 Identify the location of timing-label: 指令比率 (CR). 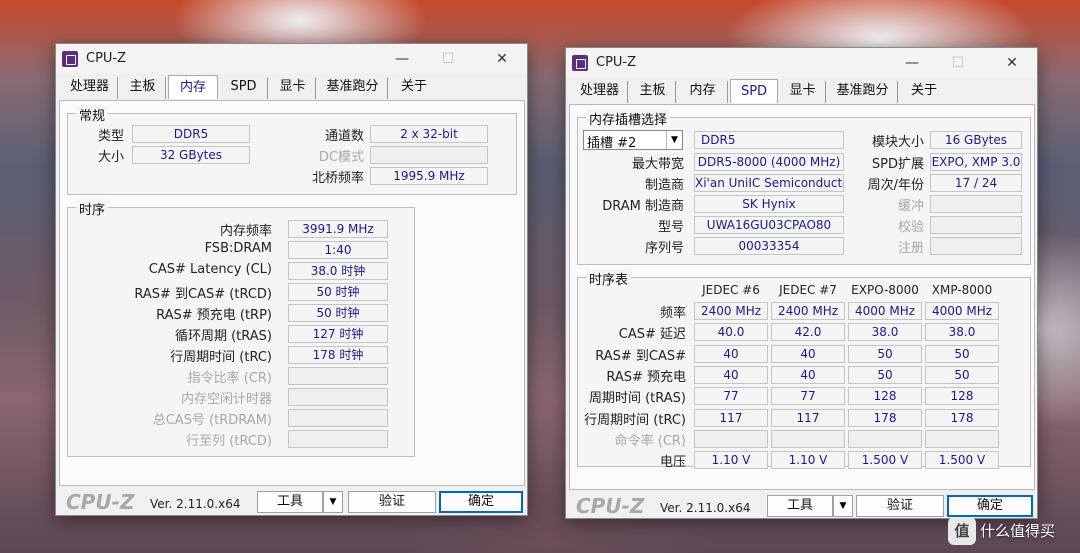
(229, 378).